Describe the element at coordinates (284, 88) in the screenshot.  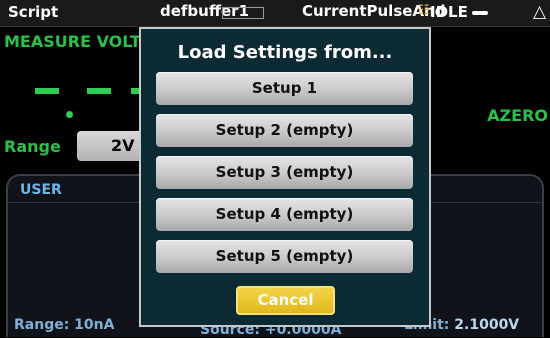
I see `setup-1-button: Setup 1` at that location.